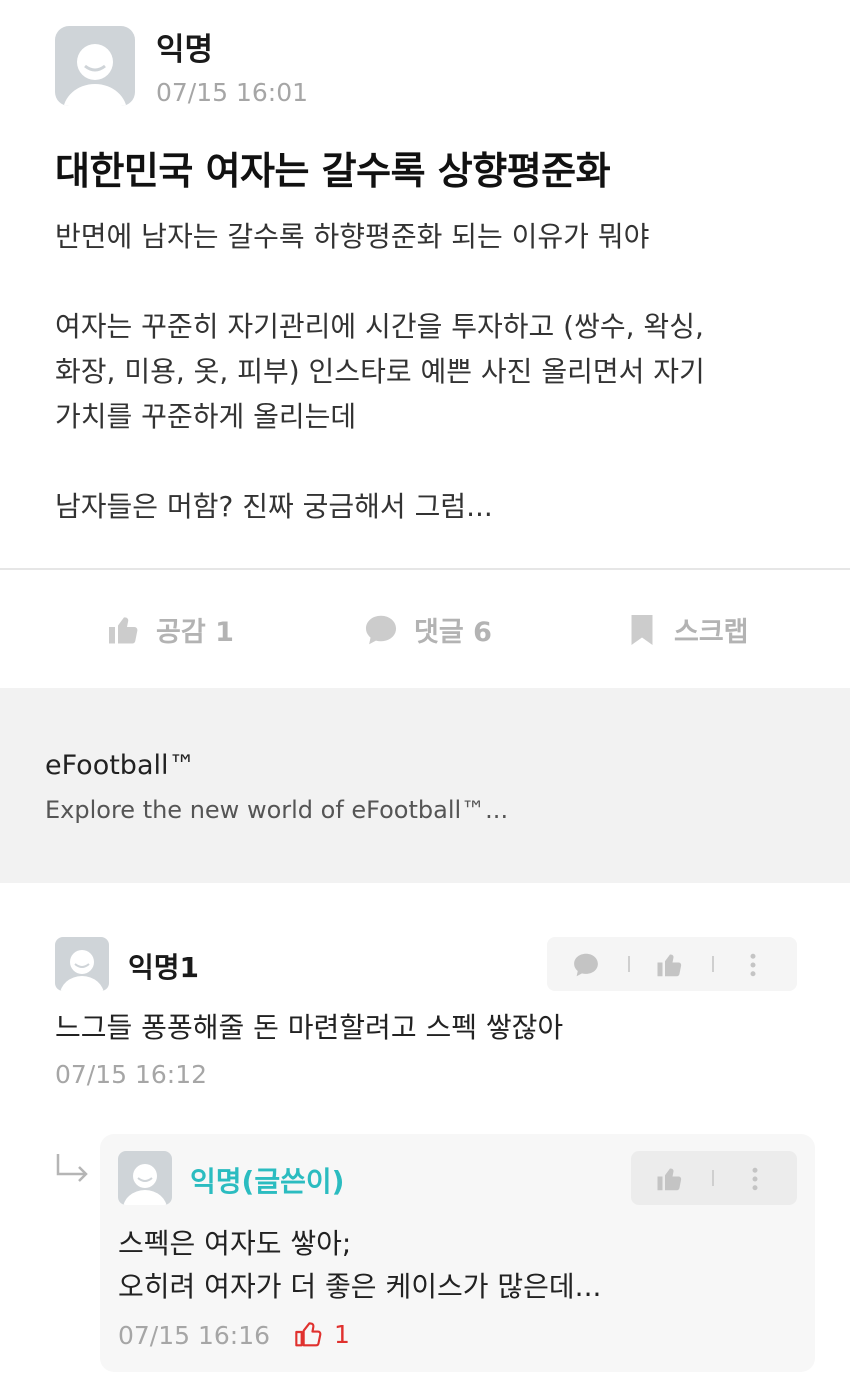 The height and width of the screenshot is (1388, 850). I want to click on post-title: 대한민국 여자는 갈수록 상향평준화, so click(333, 171).